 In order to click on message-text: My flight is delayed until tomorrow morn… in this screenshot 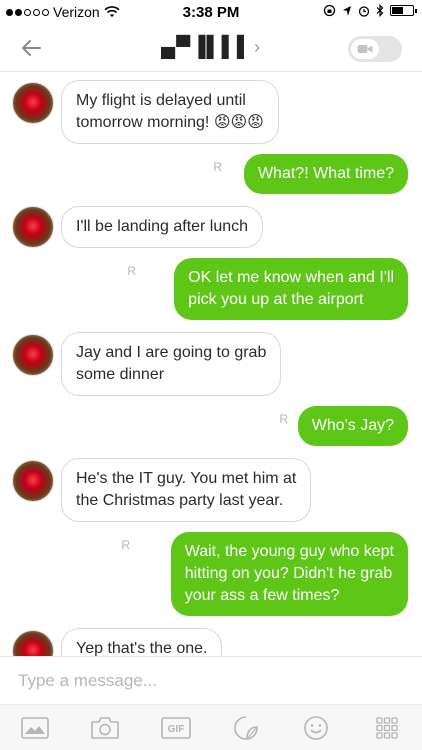, I will do `click(170, 111)`.